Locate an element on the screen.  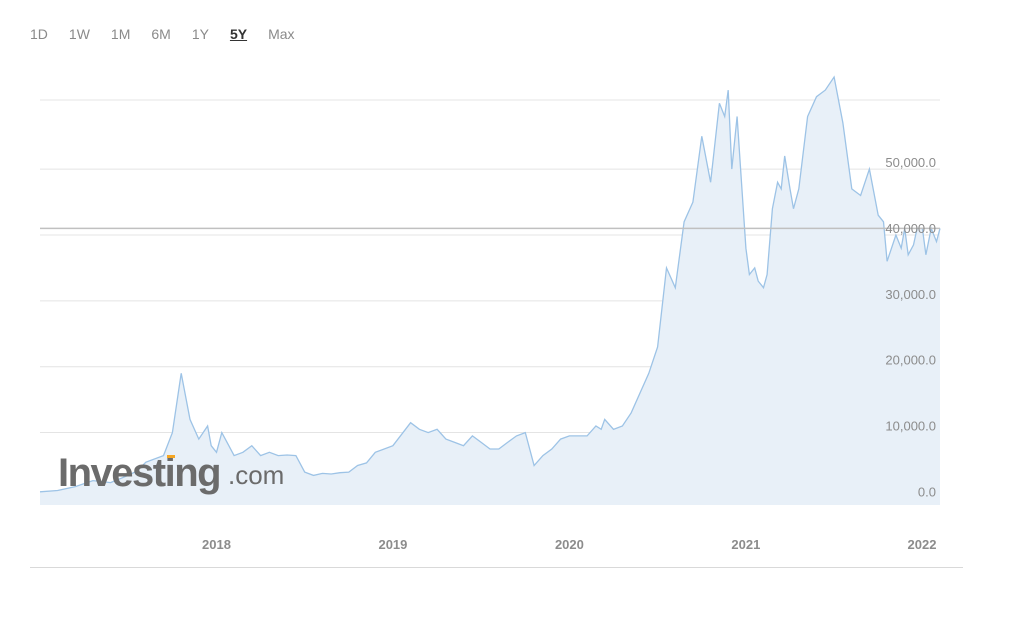
y-tick-label: 50,000.0 is located at coordinates (910, 162).